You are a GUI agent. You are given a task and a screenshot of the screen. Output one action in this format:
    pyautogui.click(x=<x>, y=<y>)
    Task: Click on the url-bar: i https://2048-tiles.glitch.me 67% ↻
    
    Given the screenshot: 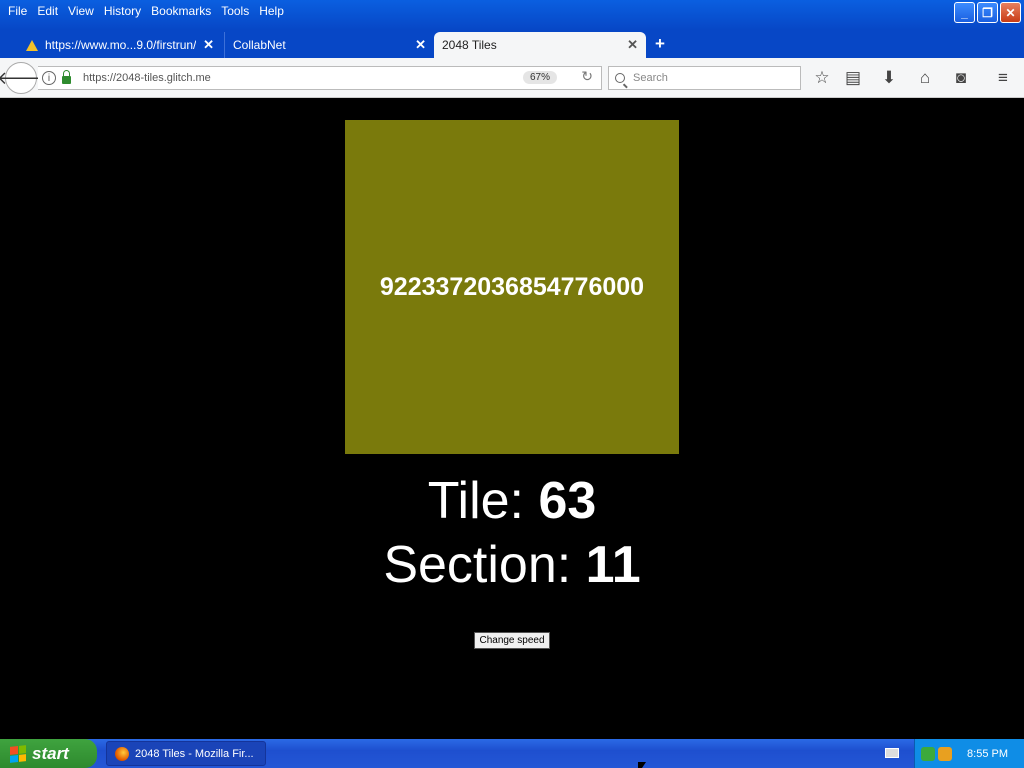 What is the action you would take?
    pyautogui.click(x=320, y=78)
    